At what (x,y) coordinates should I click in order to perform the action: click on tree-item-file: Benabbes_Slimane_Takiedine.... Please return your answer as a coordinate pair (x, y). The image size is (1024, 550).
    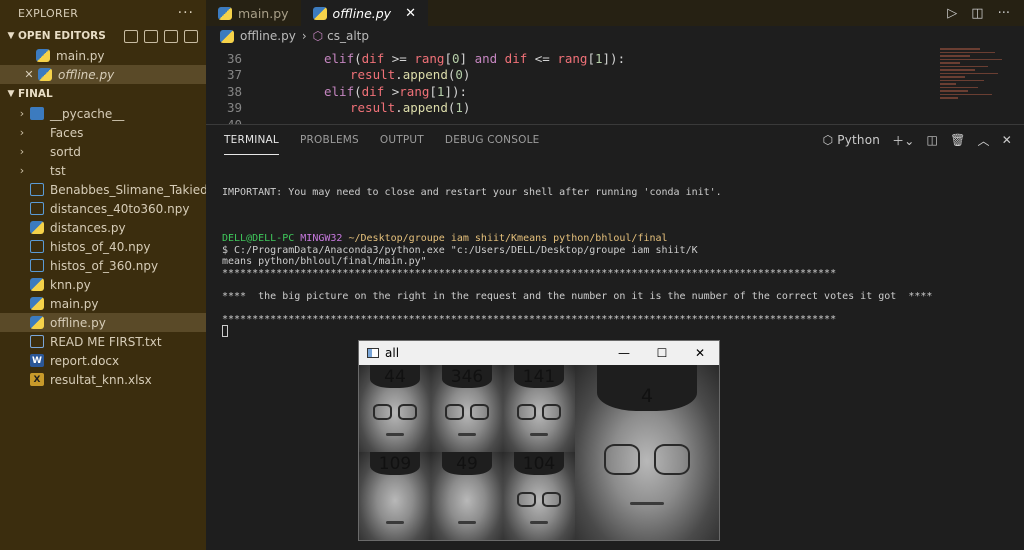
    Looking at the image, I should click on (103, 189).